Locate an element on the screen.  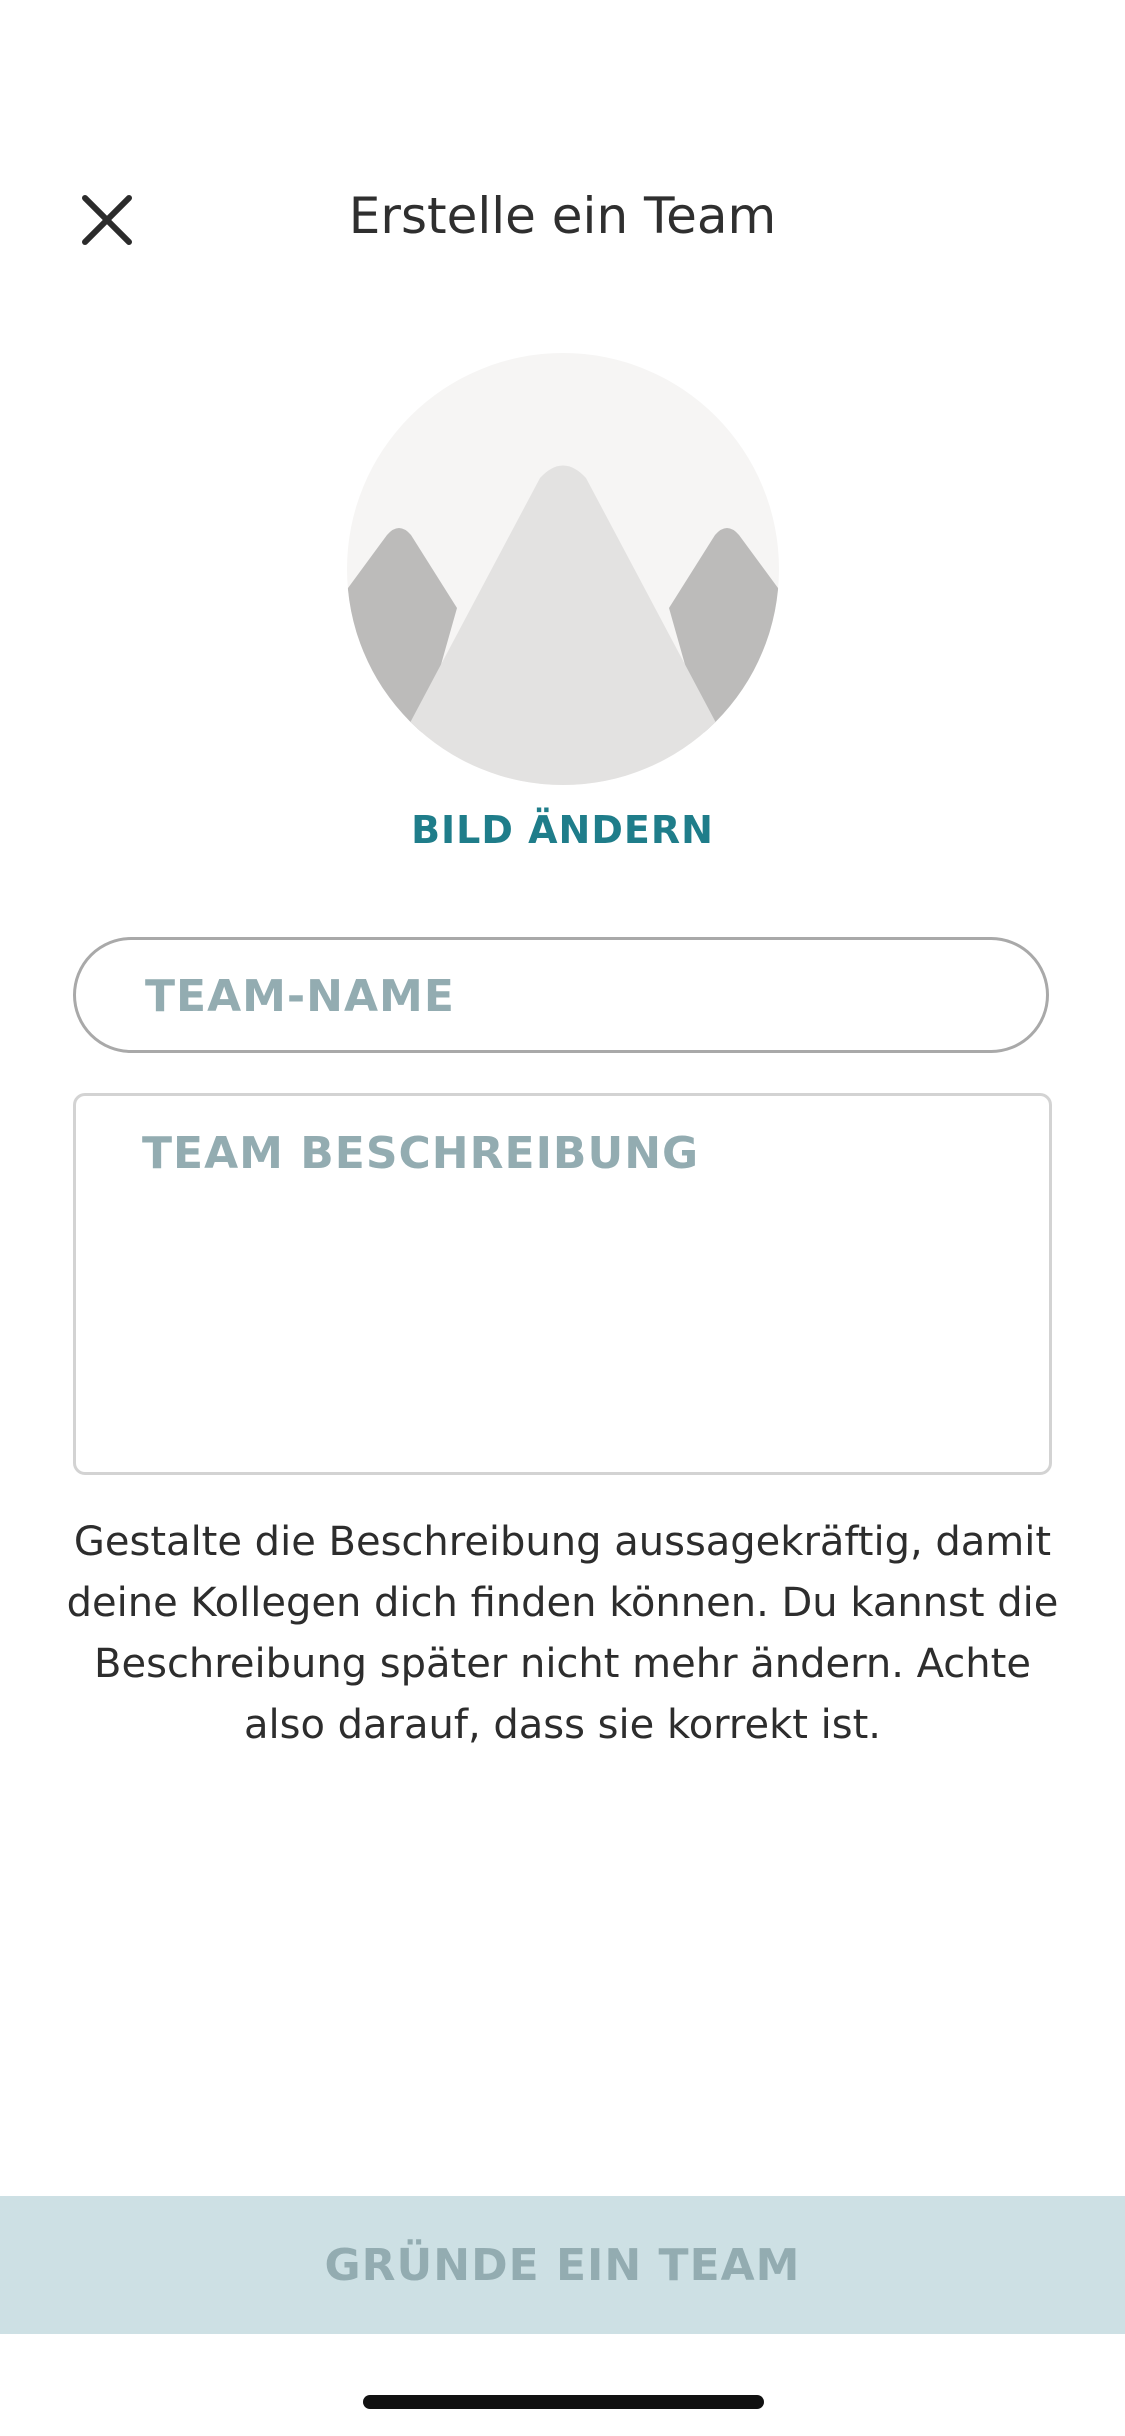
team-description-input is located at coordinates (582, 1288).